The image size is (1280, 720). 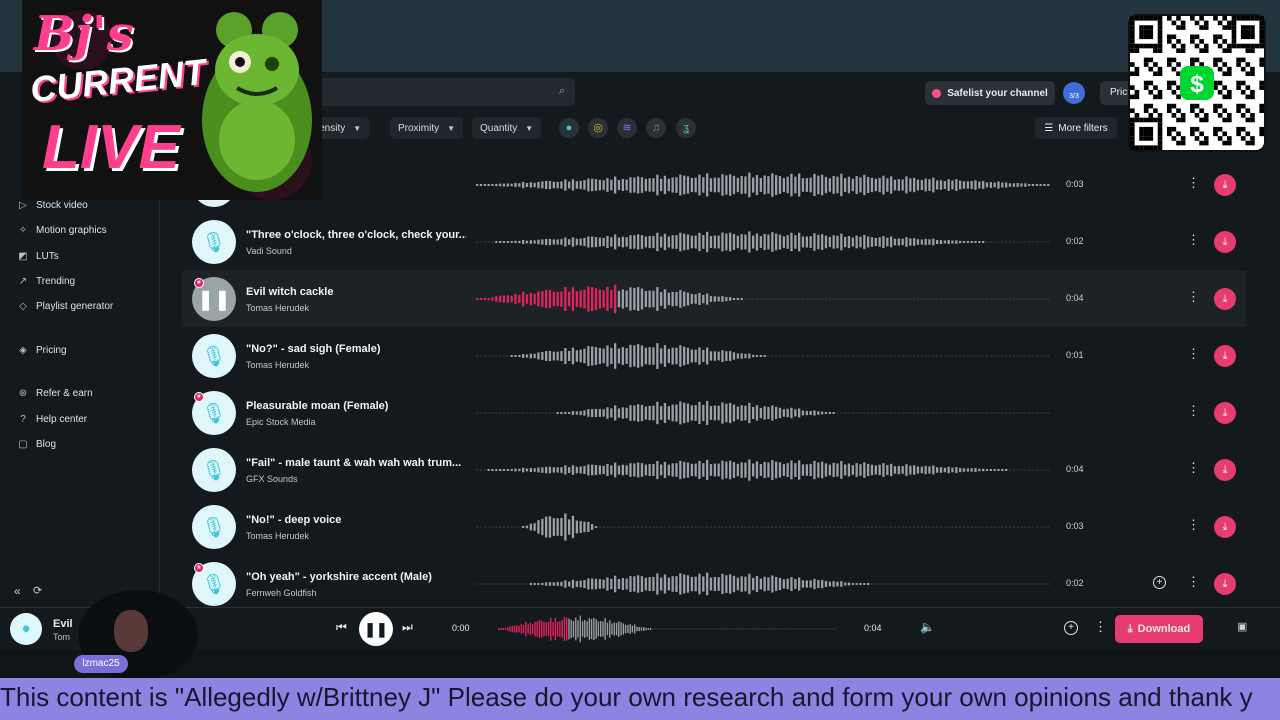 What do you see at coordinates (598, 128) in the screenshot?
I see `radar-icon: ◎` at bounding box center [598, 128].